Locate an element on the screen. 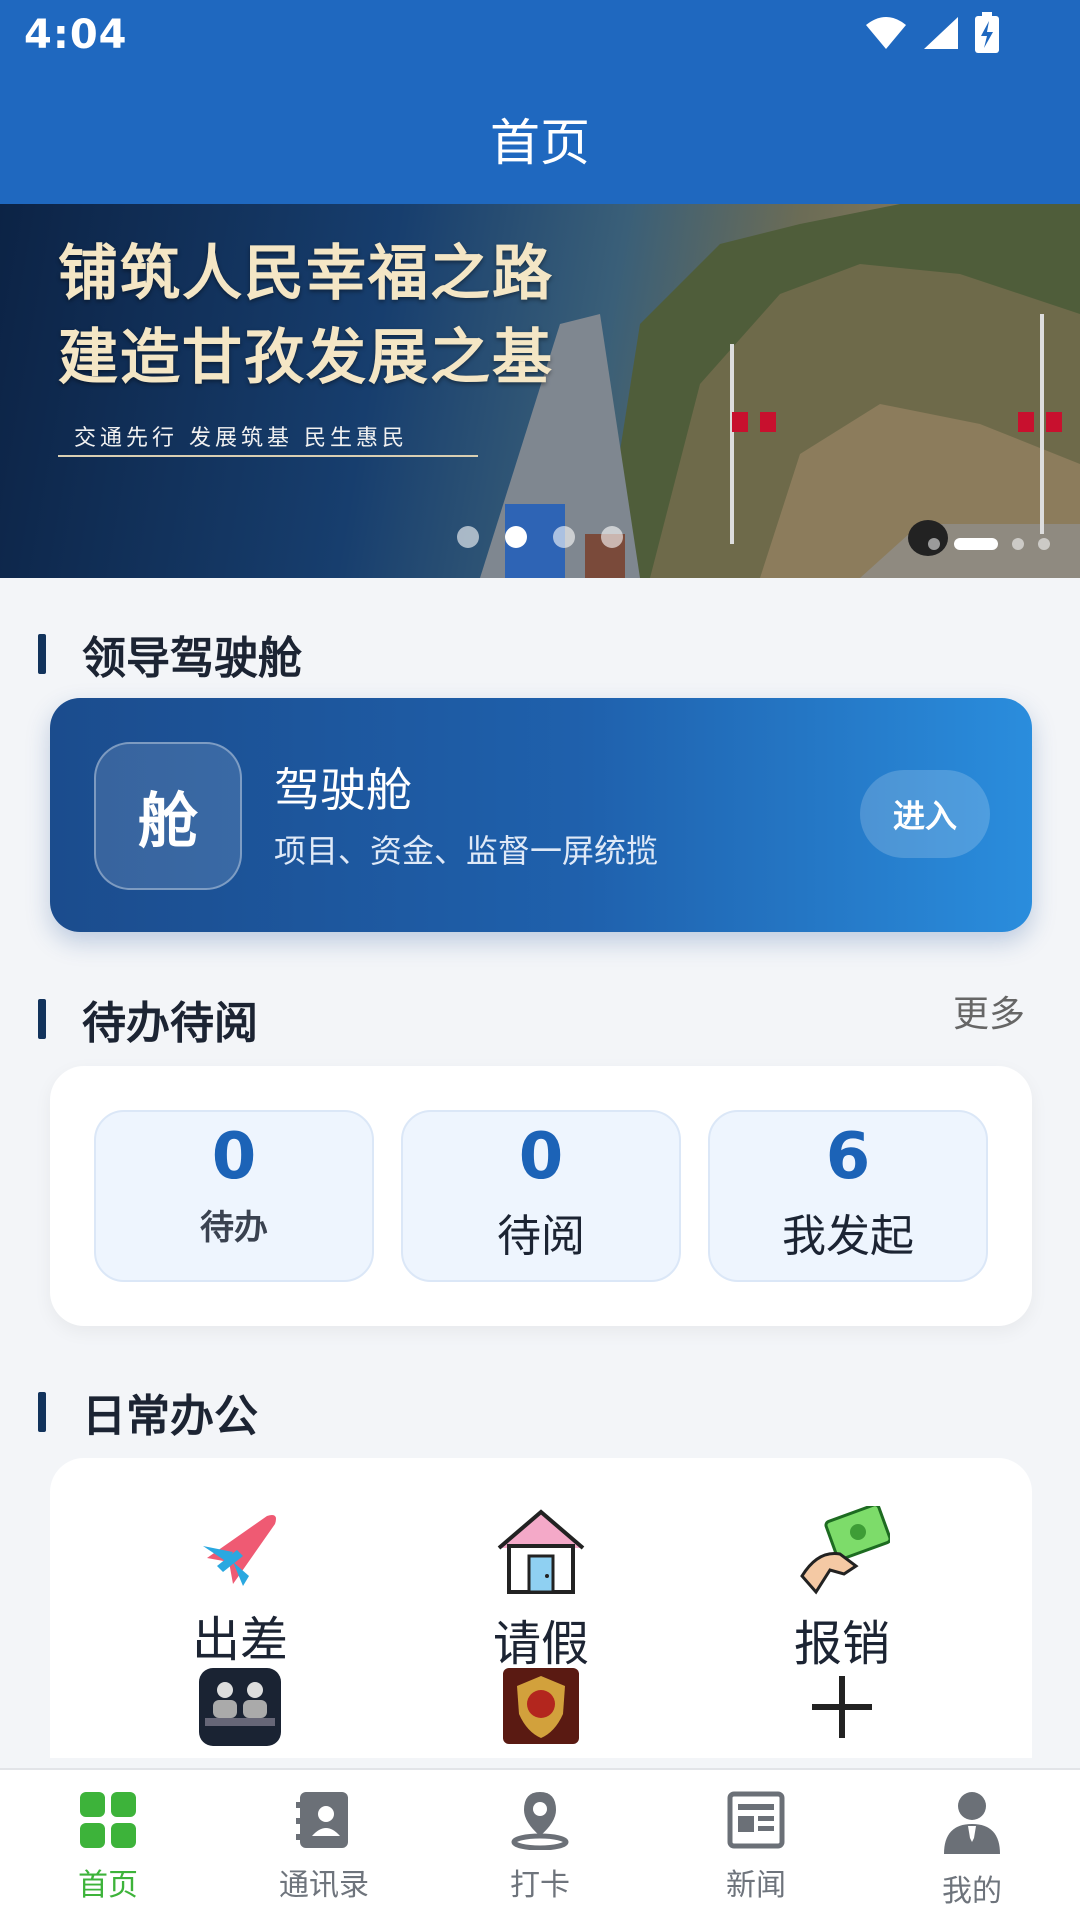 The width and height of the screenshot is (1080, 1922). nav-label: 我的 is located at coordinates (972, 1891).